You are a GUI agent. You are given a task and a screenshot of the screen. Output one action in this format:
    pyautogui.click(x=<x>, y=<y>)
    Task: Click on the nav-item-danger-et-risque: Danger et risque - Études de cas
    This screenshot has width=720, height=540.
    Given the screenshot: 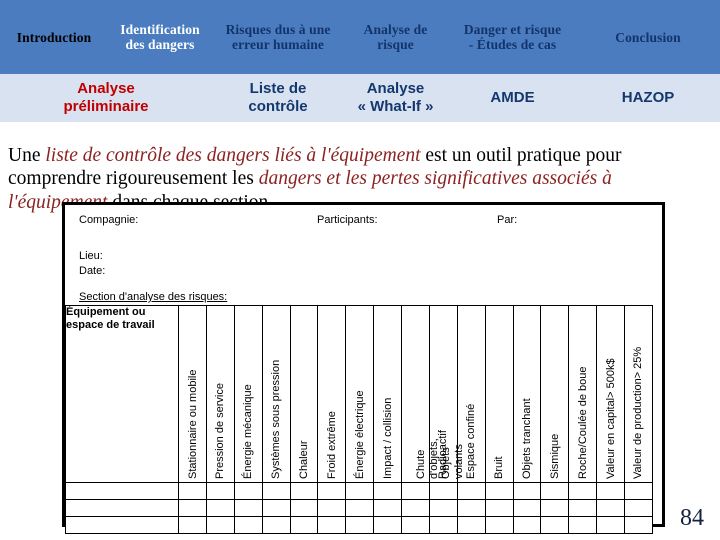 What is the action you would take?
    pyautogui.click(x=512, y=37)
    